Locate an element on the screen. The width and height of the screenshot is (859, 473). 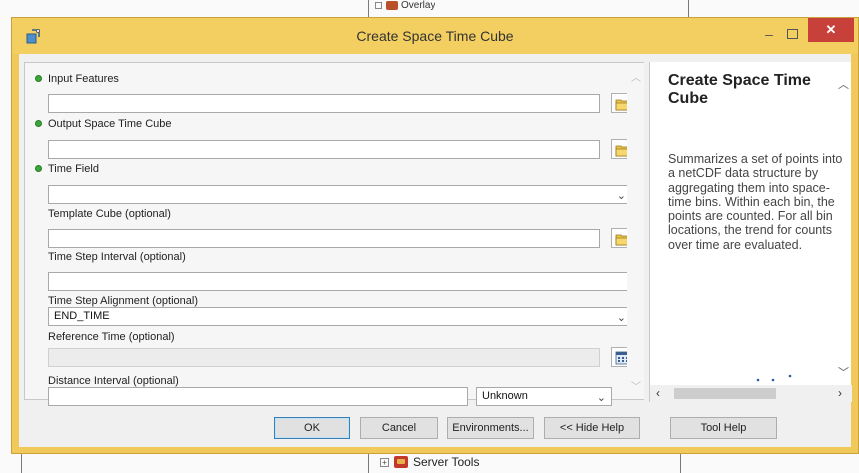
scrollbar-thumb is located at coordinates (725, 393).